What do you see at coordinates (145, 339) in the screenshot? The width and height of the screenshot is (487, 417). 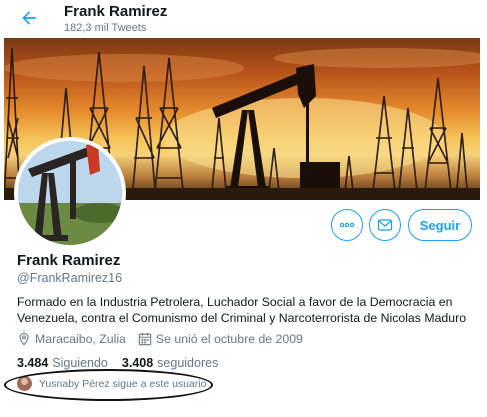 I see `calendar-icon` at bounding box center [145, 339].